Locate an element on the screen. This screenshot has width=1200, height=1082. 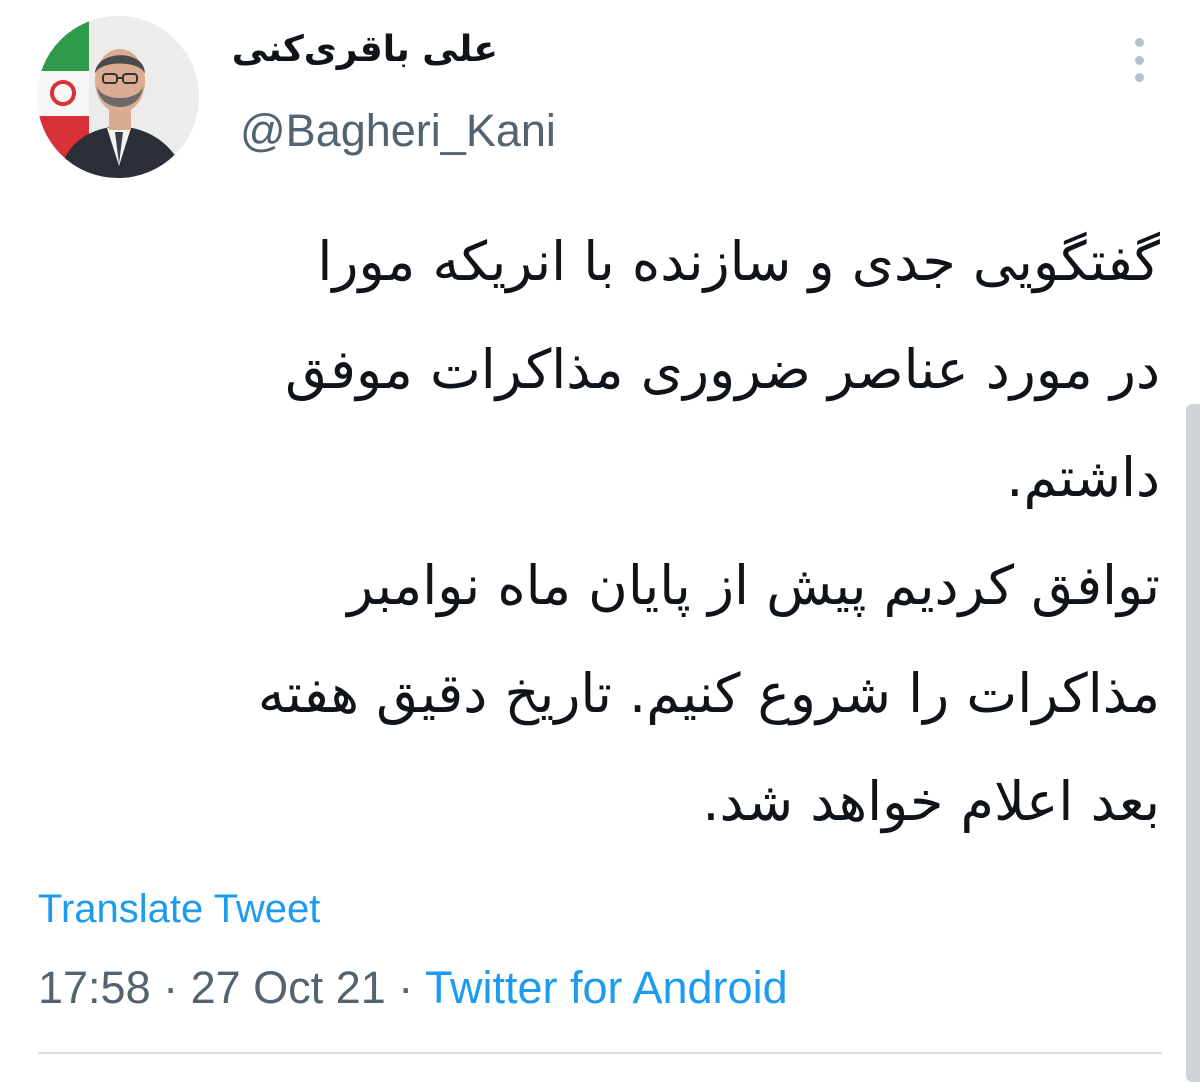
tweet-metadata: 17:58 · 27 Oct 21 · Twitter for Android is located at coordinates (413, 988).